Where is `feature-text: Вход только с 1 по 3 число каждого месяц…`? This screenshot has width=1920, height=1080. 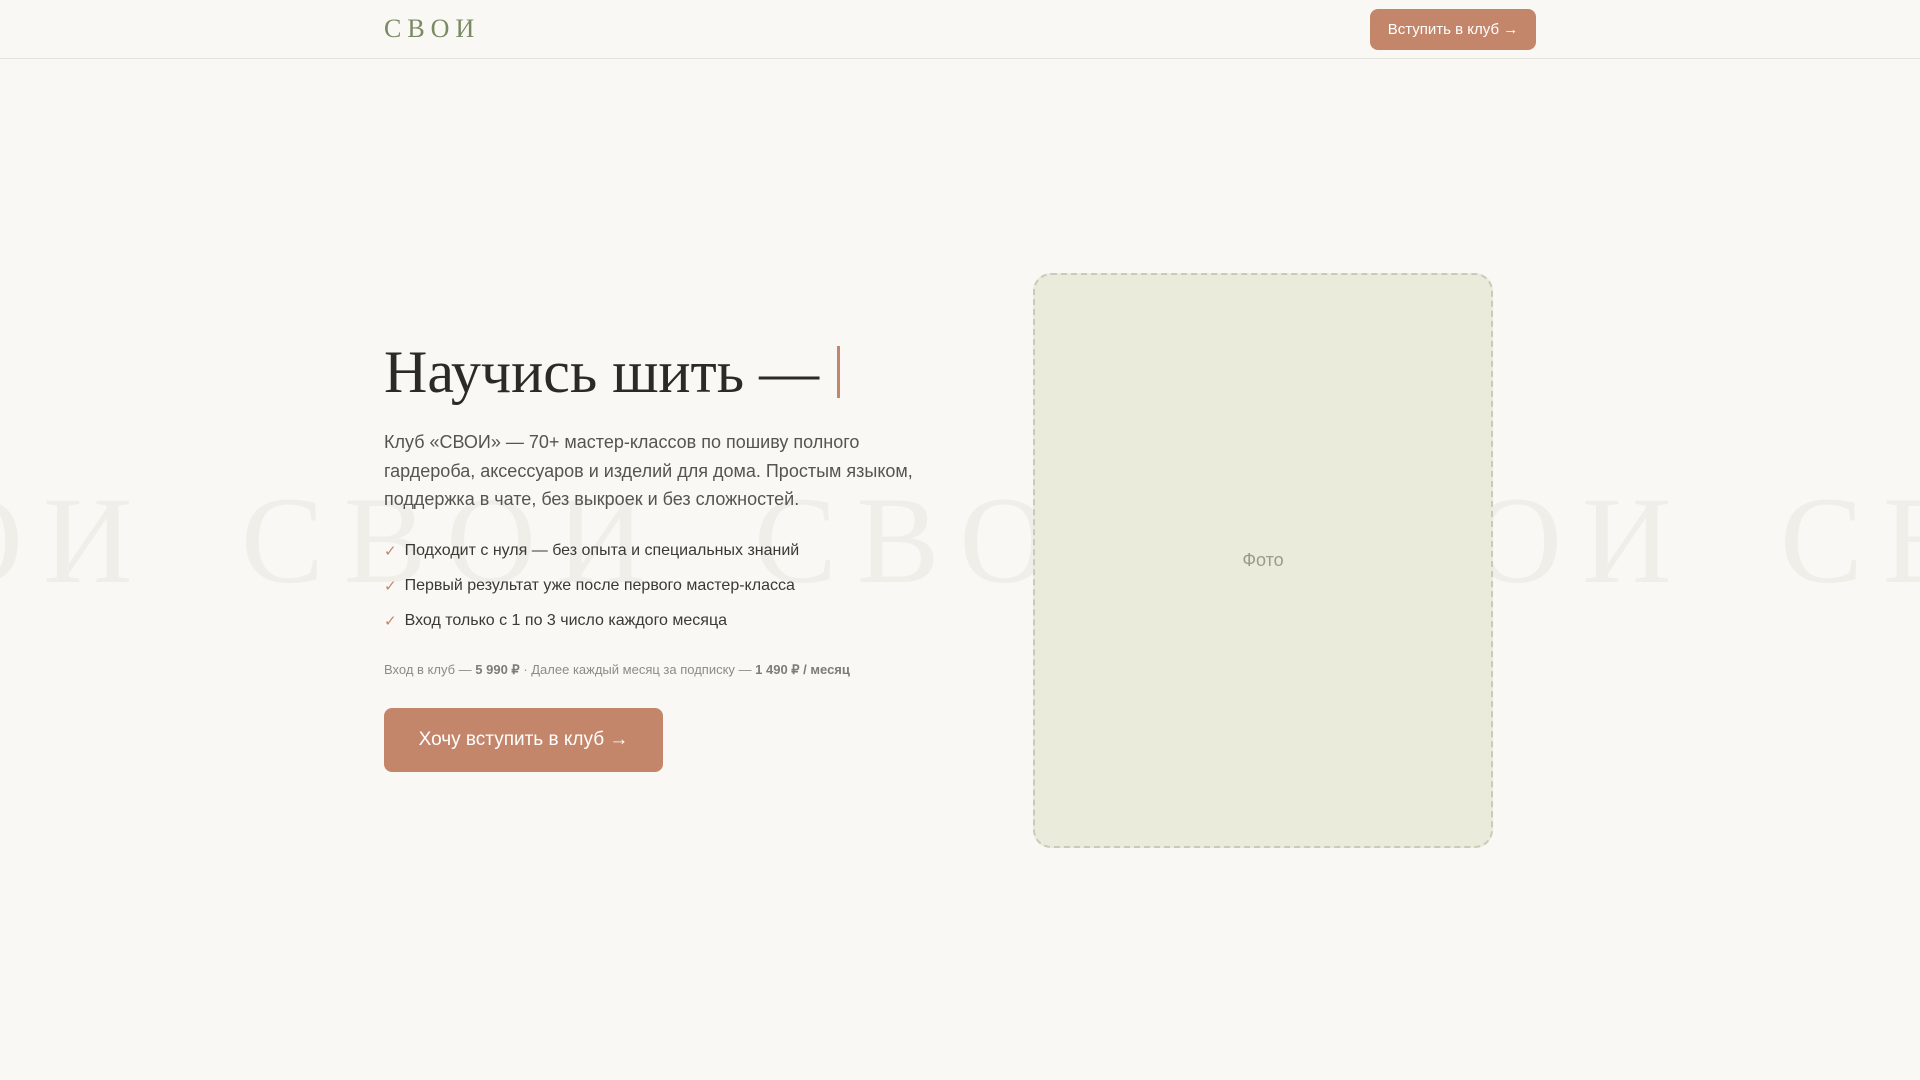 feature-text: Вход только с 1 по 3 число каждого месяц… is located at coordinates (566, 620).